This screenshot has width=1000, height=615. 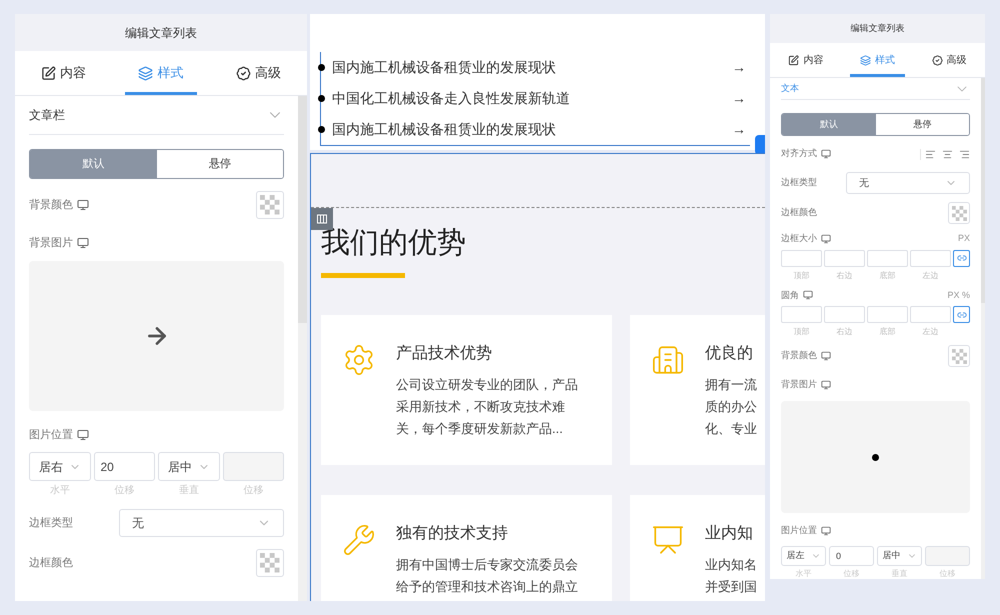 What do you see at coordinates (124, 466) in the screenshot?
I see `input-field: 20` at bounding box center [124, 466].